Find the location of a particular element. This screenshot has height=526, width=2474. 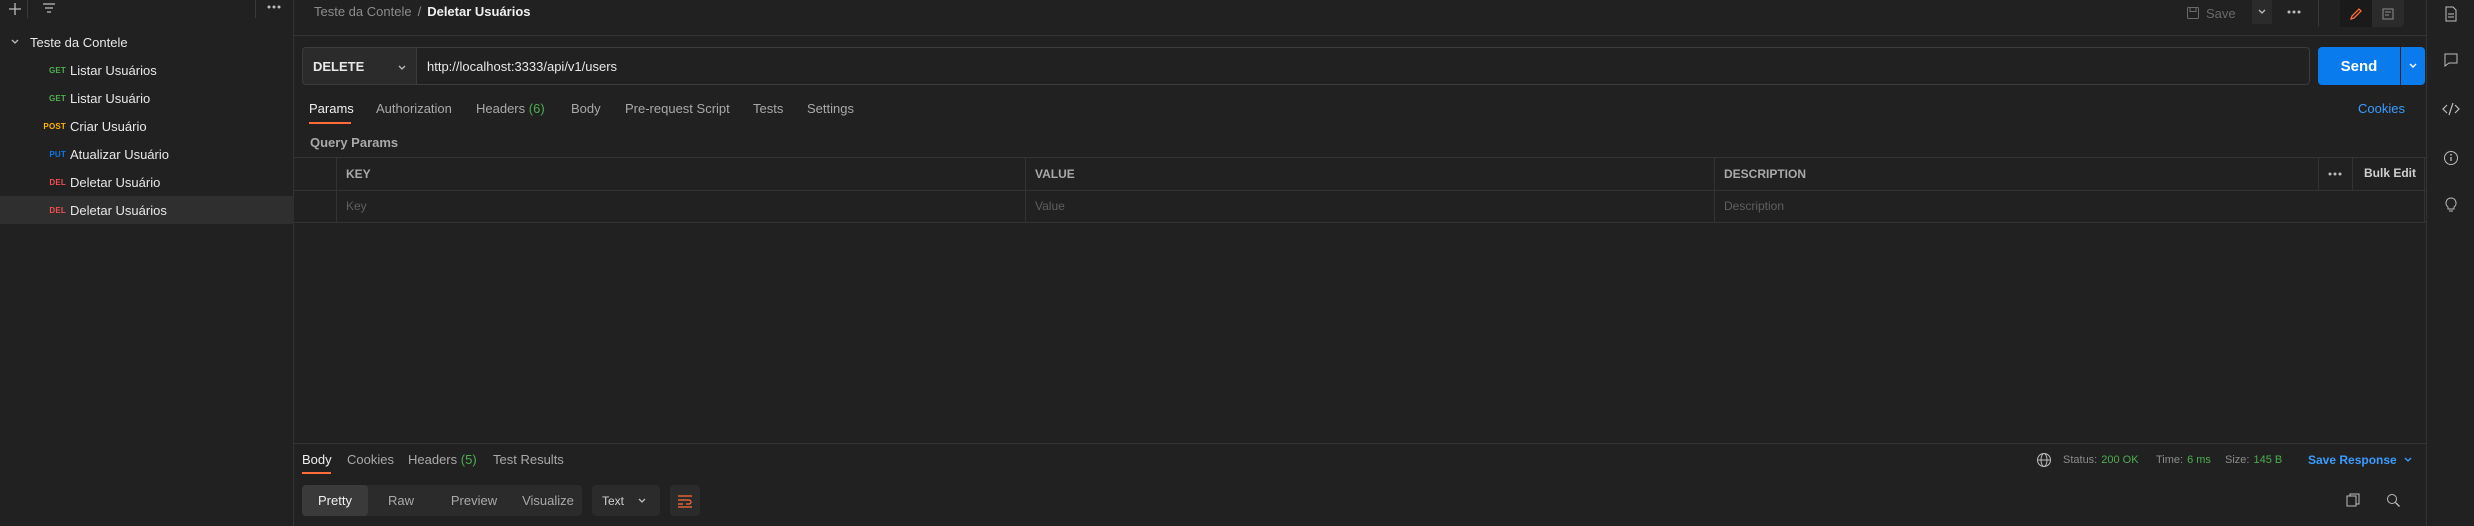

tab-count: (6) is located at coordinates (536, 108).